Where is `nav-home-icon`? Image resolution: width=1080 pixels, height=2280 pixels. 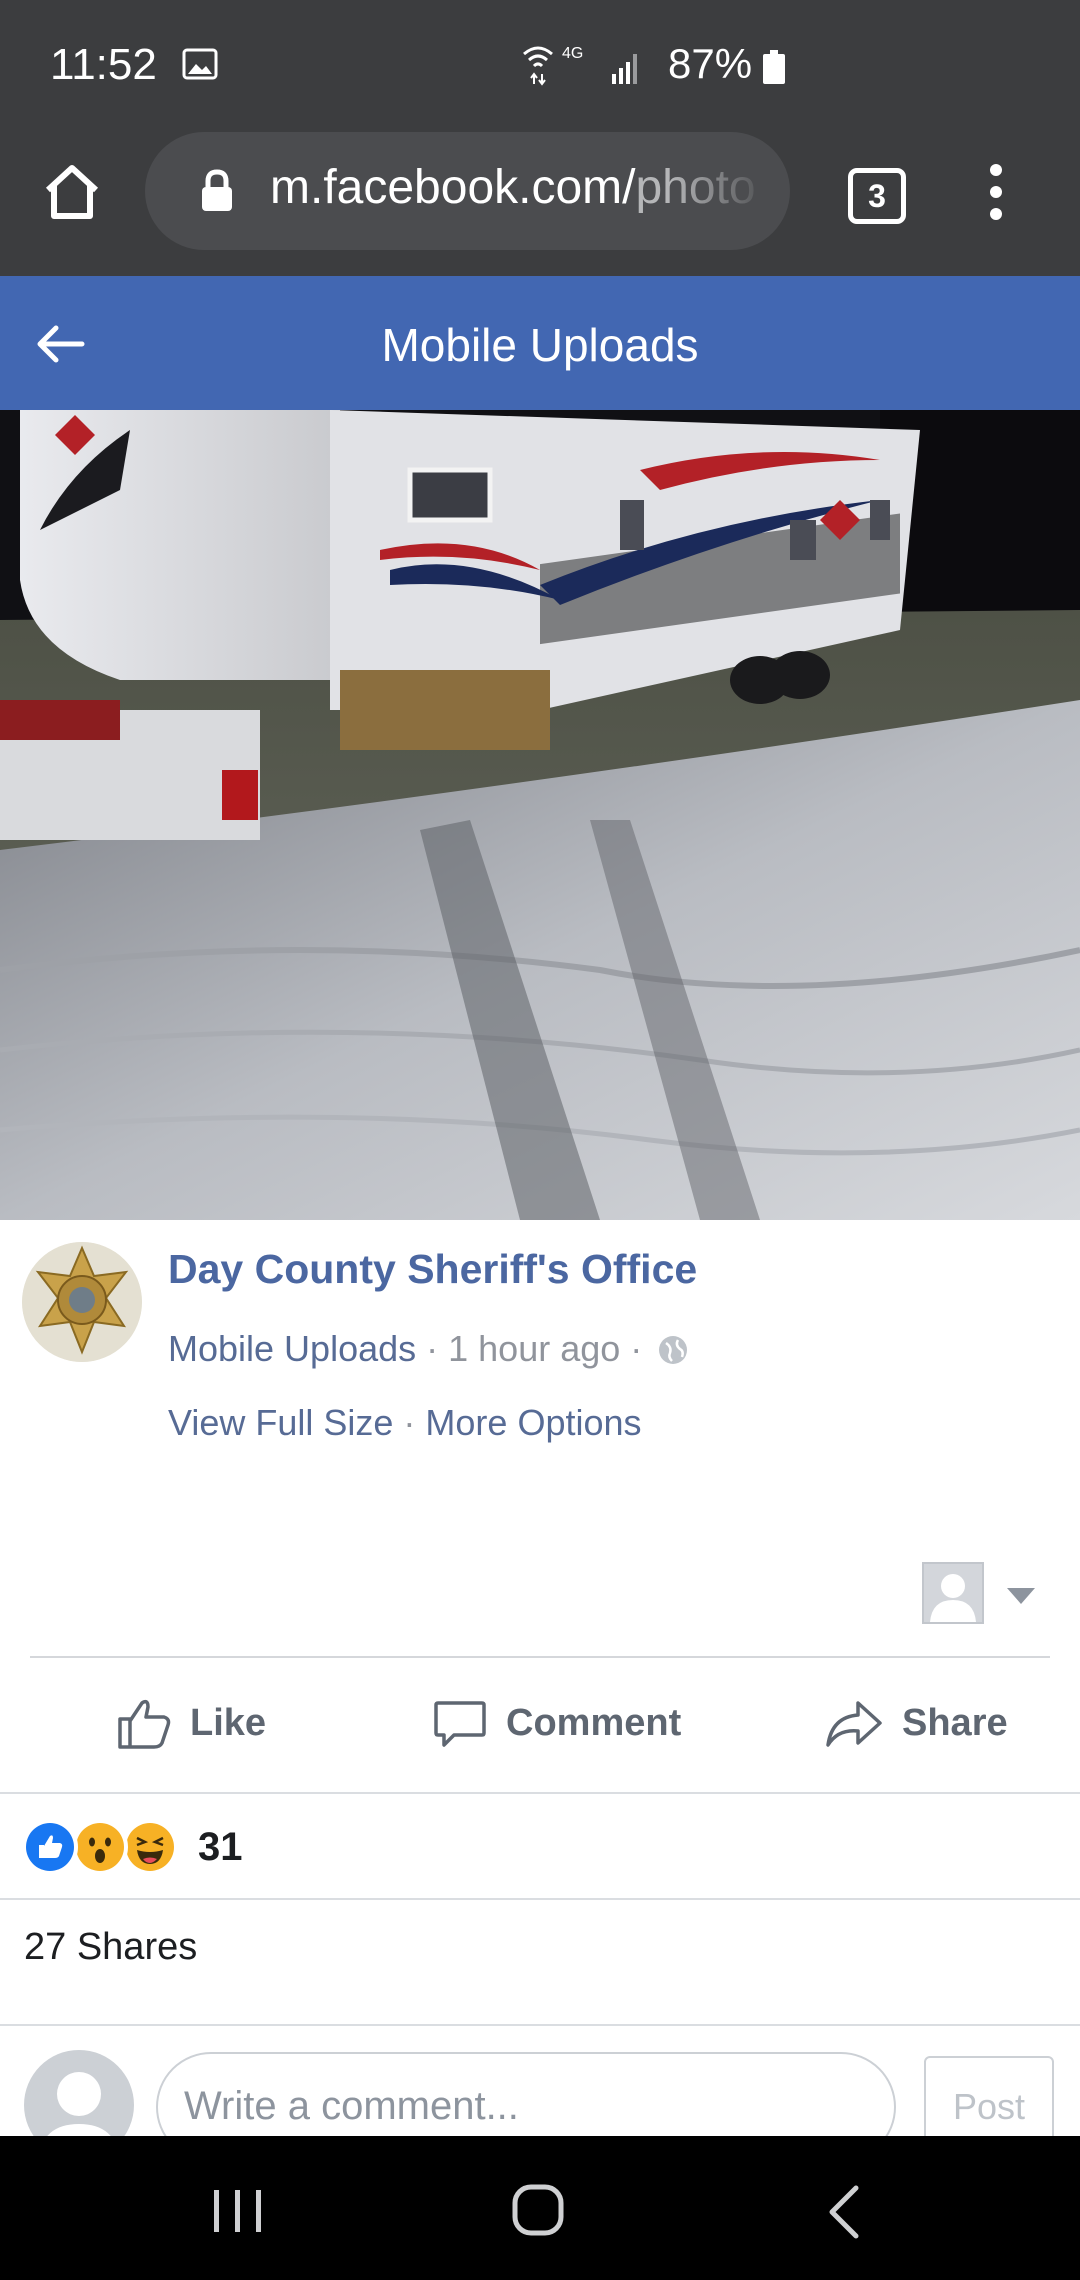
nav-home-icon is located at coordinates (538, 2210).